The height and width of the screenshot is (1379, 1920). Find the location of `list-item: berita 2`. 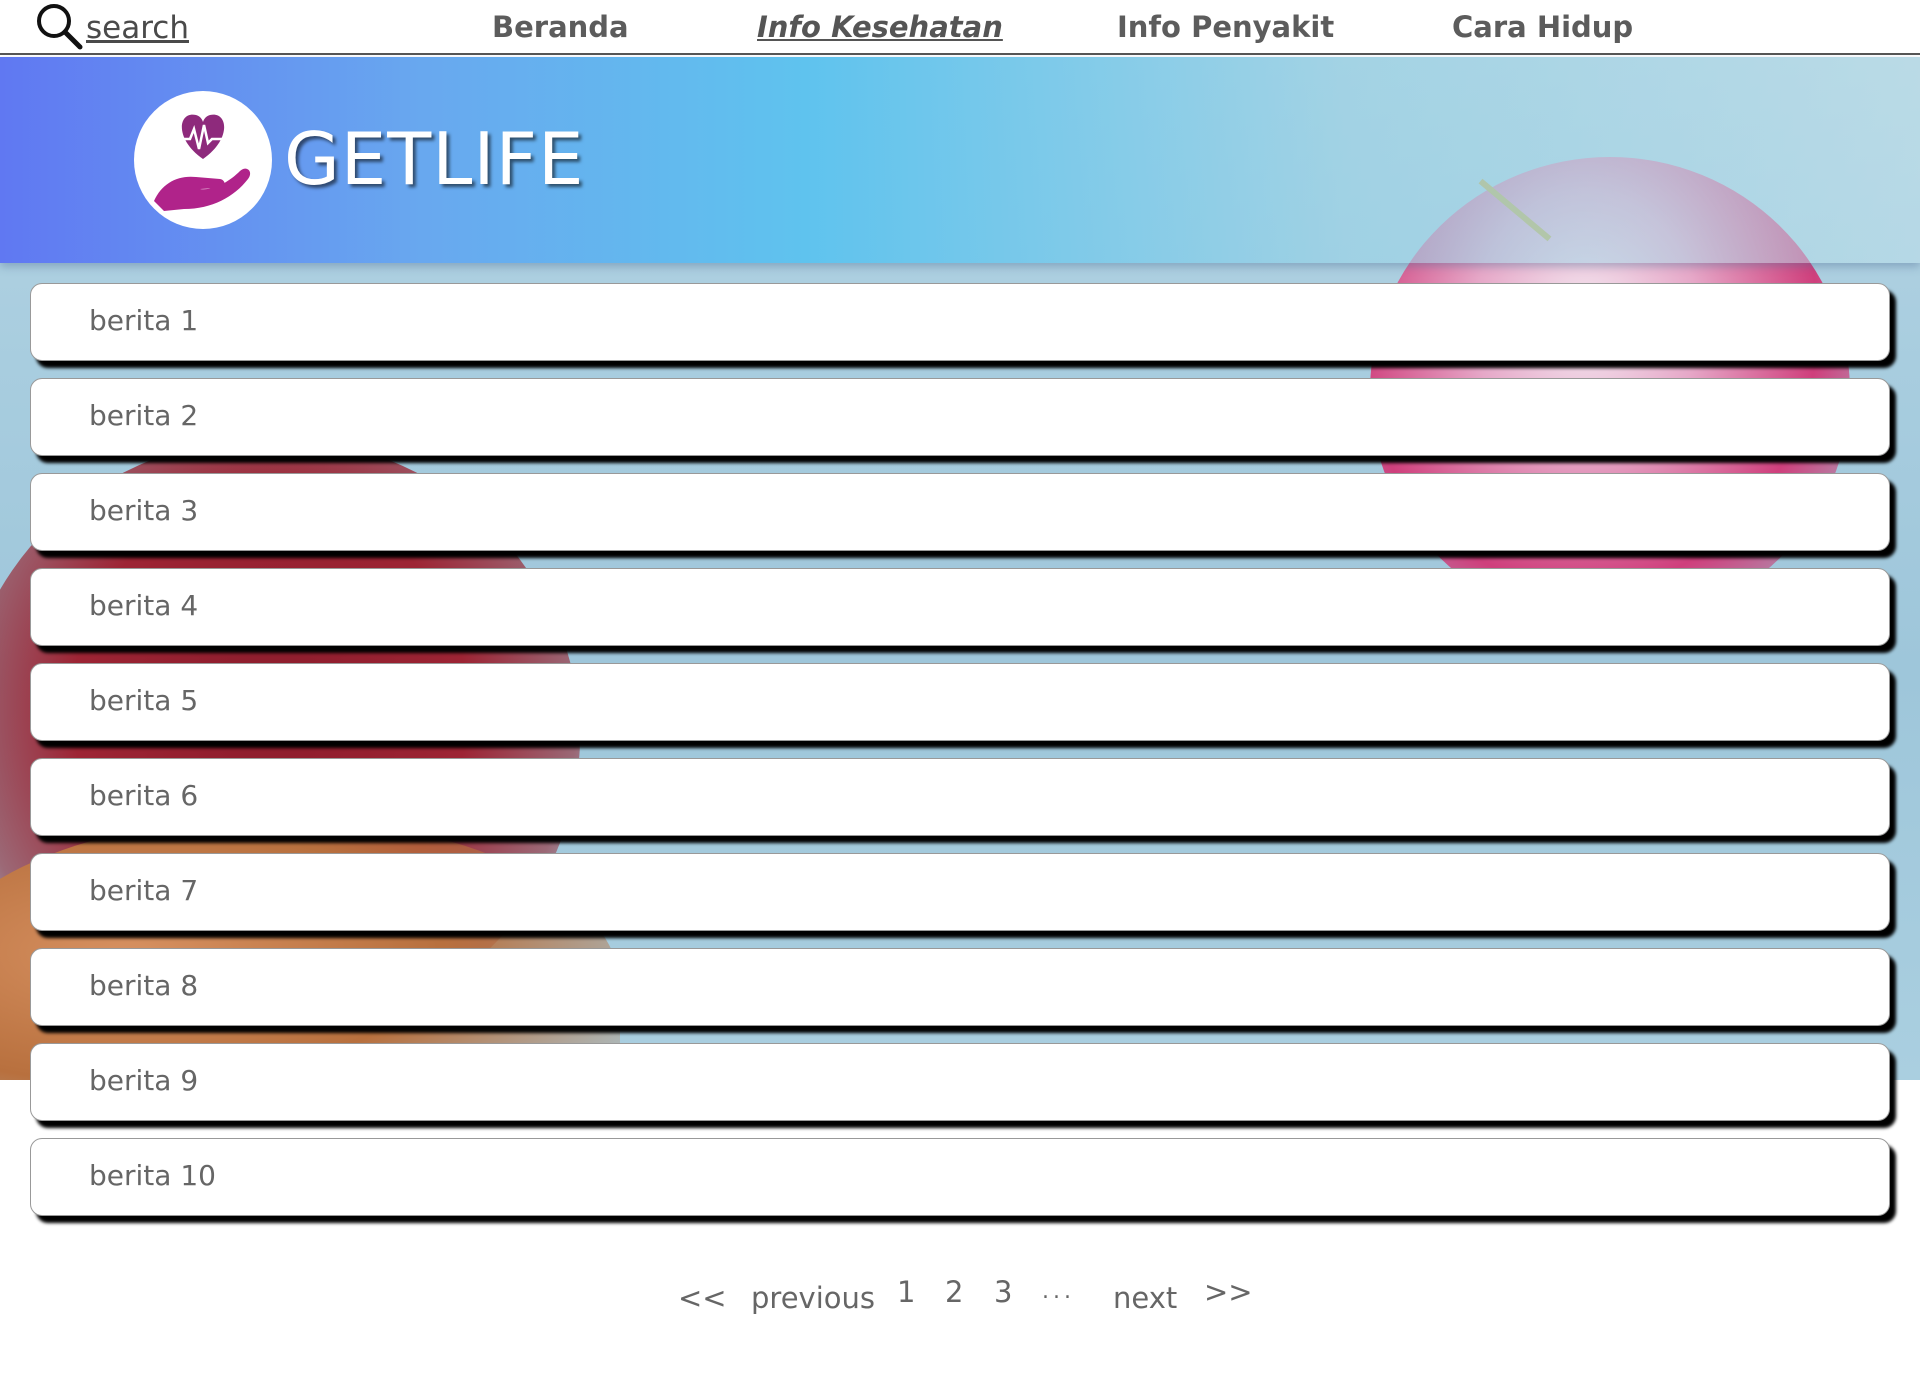

list-item: berita 2 is located at coordinates (960, 417).